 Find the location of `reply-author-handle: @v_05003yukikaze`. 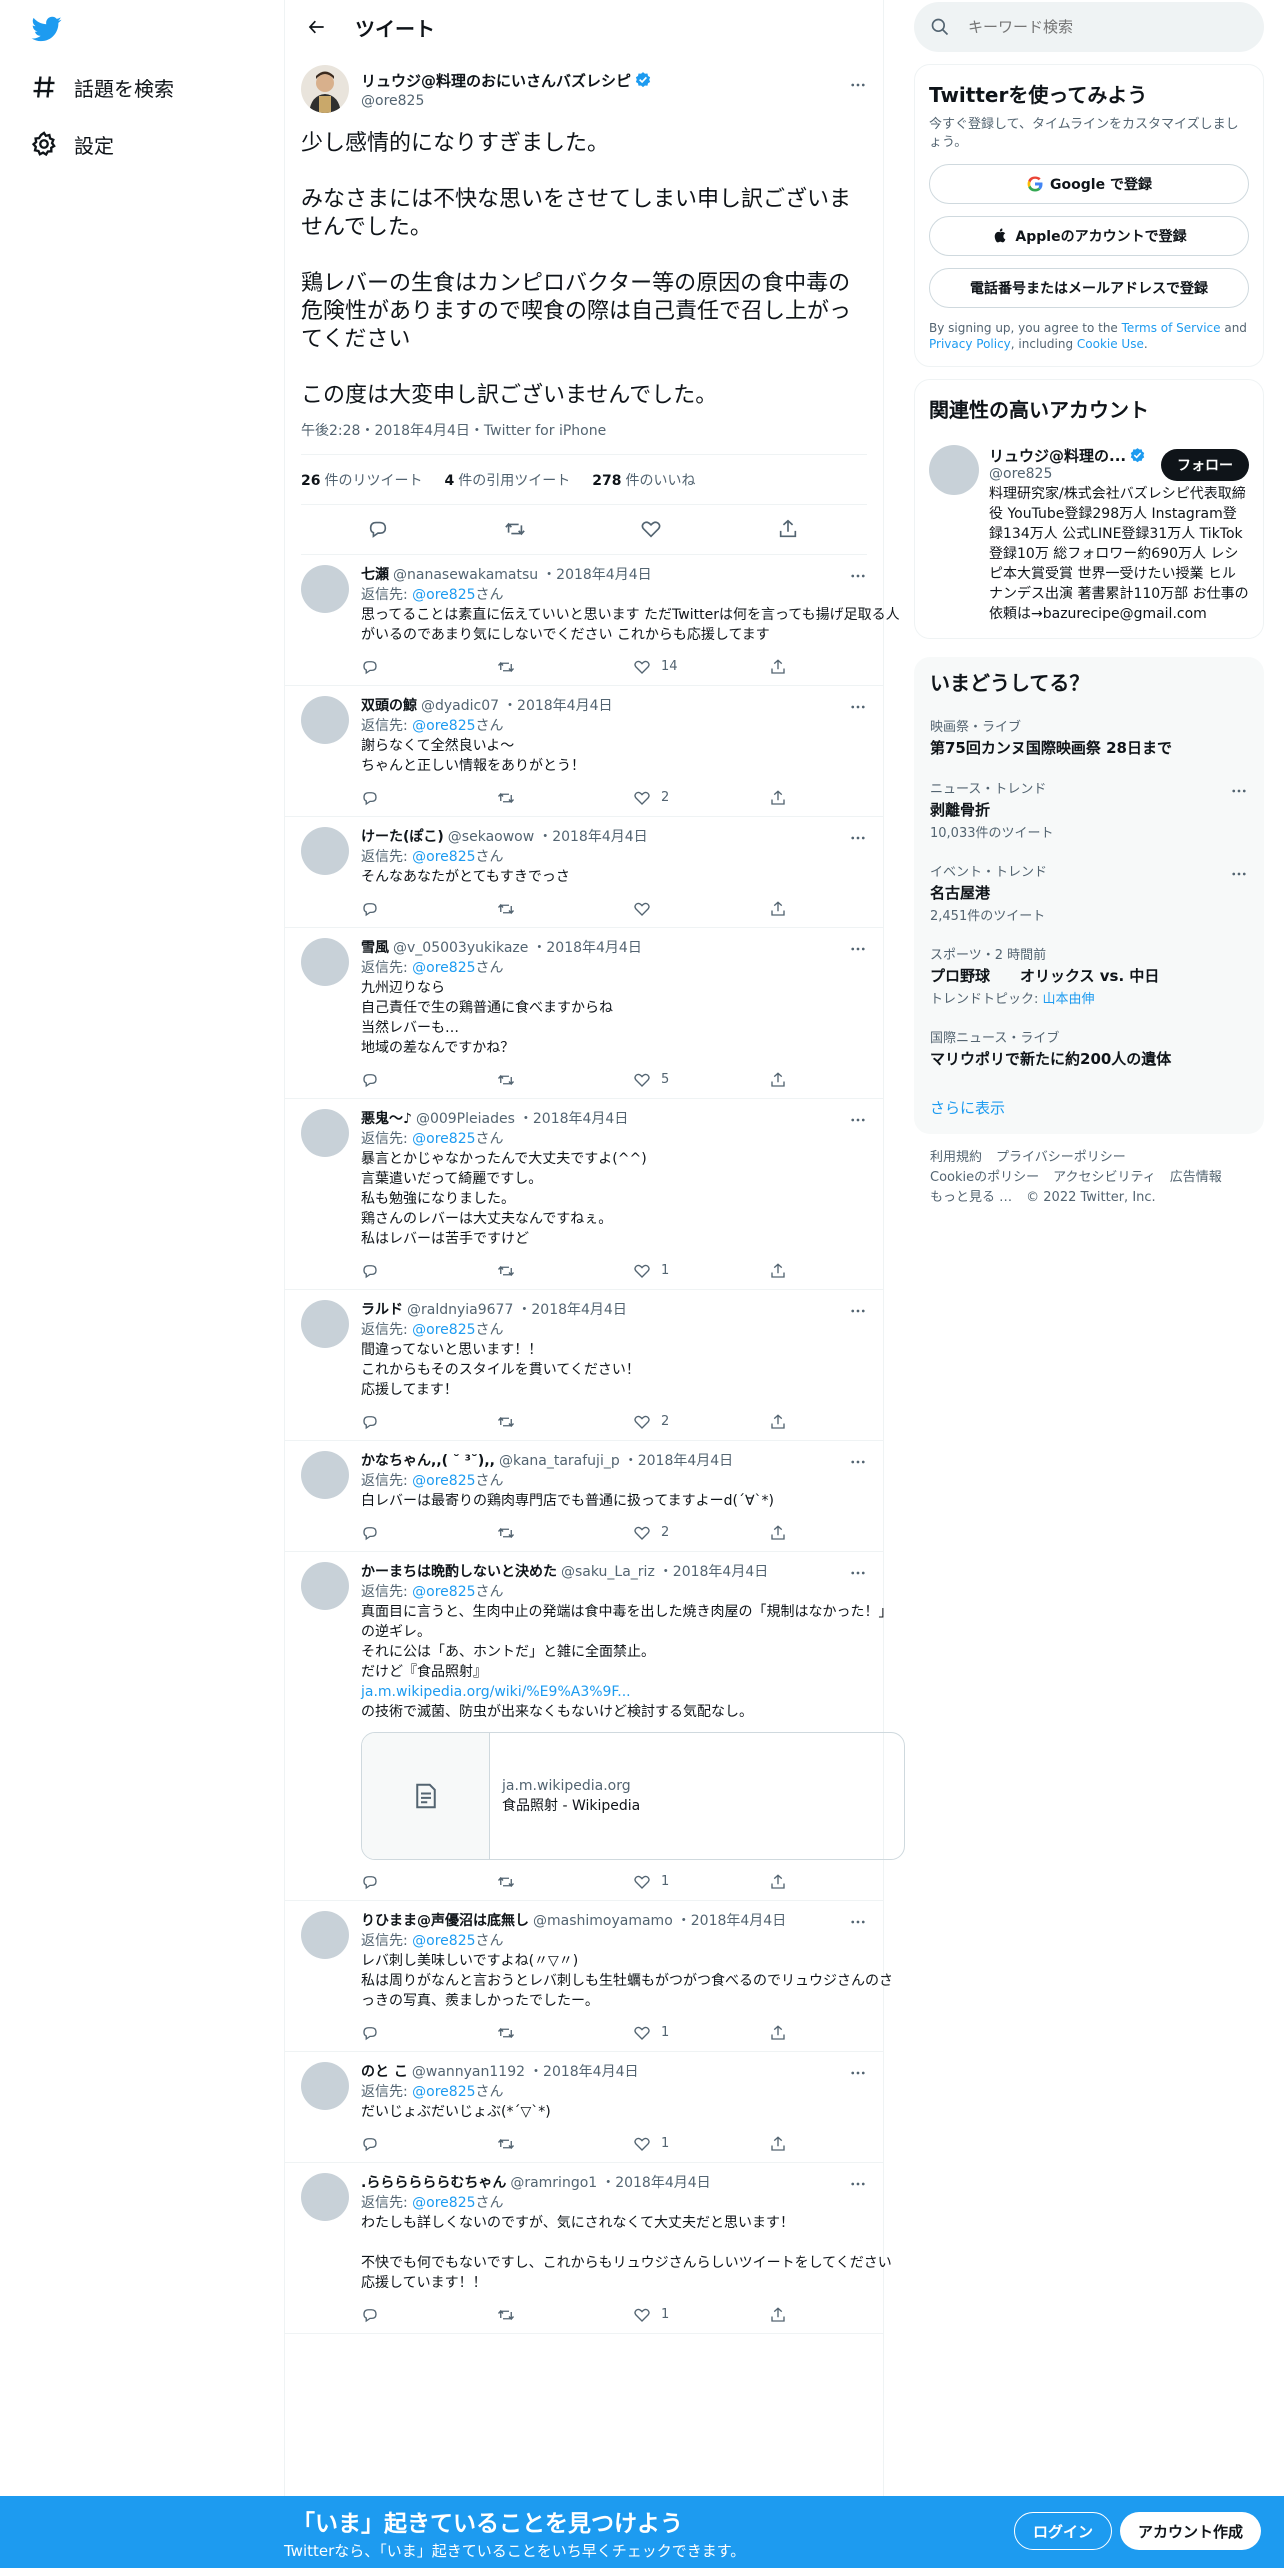

reply-author-handle: @v_05003yukikaze is located at coordinates (460, 948).